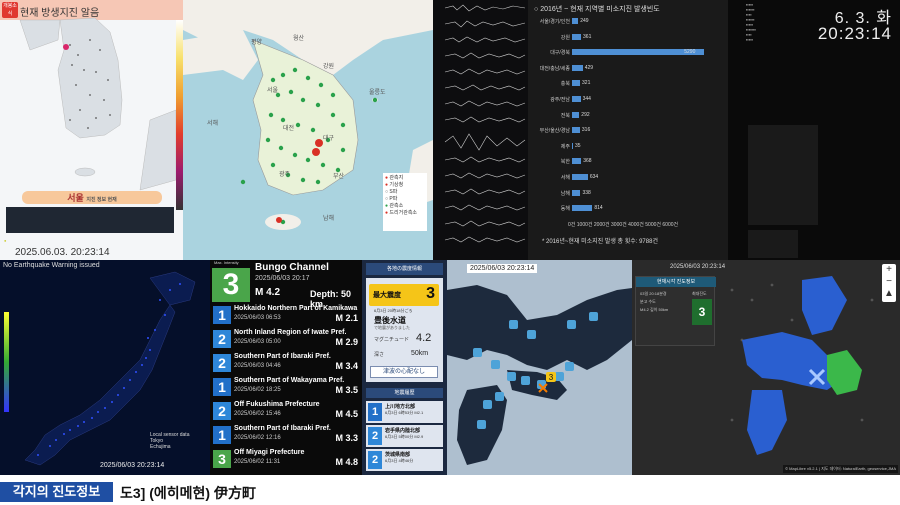 This screenshot has height=505, width=900. What do you see at coordinates (584, 21) in the screenshot?
I see `chart-value-label: 249` at bounding box center [584, 21].